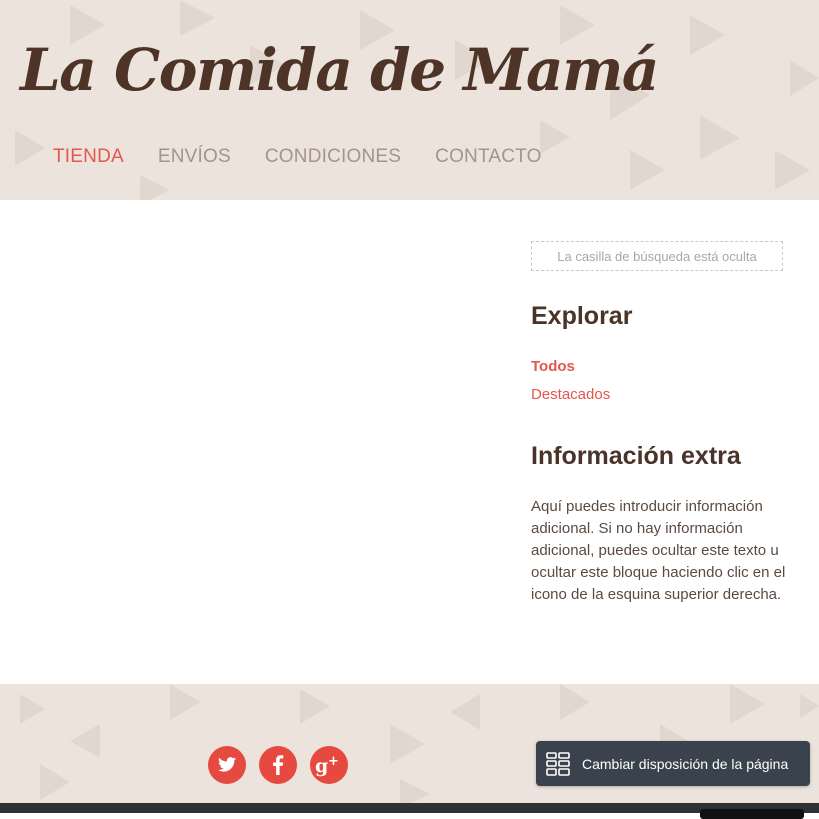 Image resolution: width=819 pixels, height=819 pixels. Describe the element at coordinates (488, 157) in the screenshot. I see `nav-item-contacto: CONTACTO` at that location.